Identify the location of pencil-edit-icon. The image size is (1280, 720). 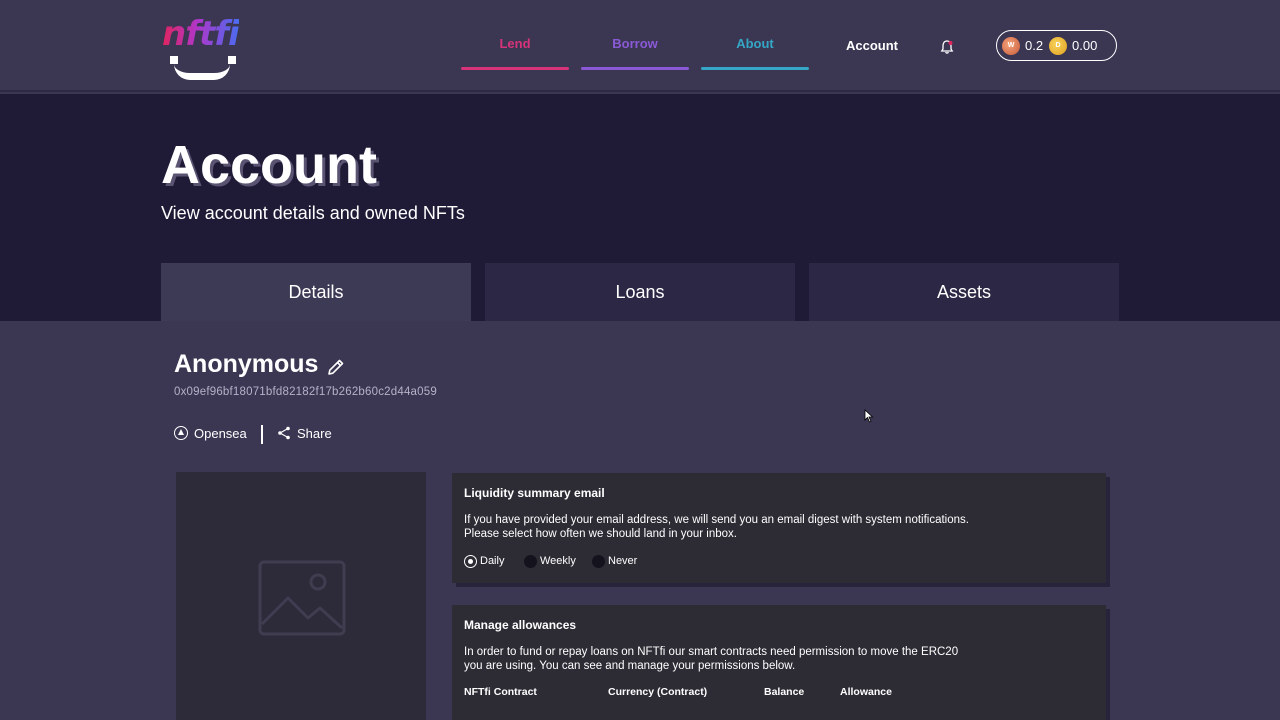
(336, 367).